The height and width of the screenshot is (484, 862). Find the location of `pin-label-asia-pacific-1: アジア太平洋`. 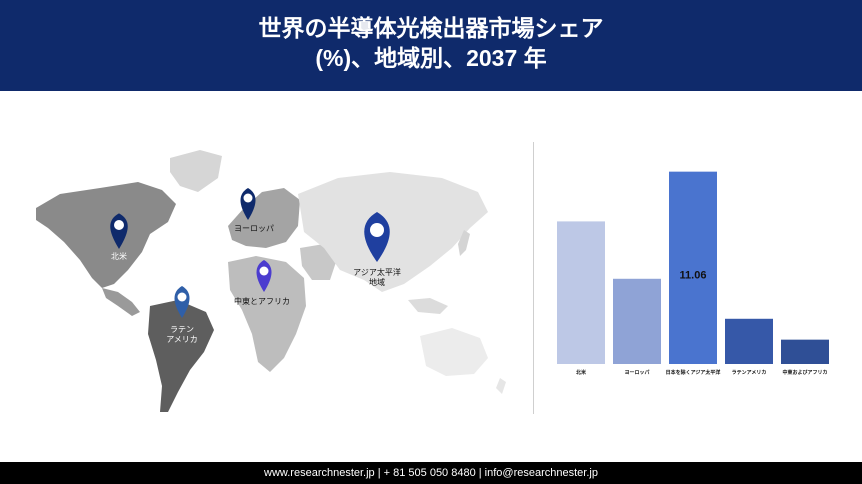

pin-label-asia-pacific-1: アジア太平洋 is located at coordinates (377, 272).